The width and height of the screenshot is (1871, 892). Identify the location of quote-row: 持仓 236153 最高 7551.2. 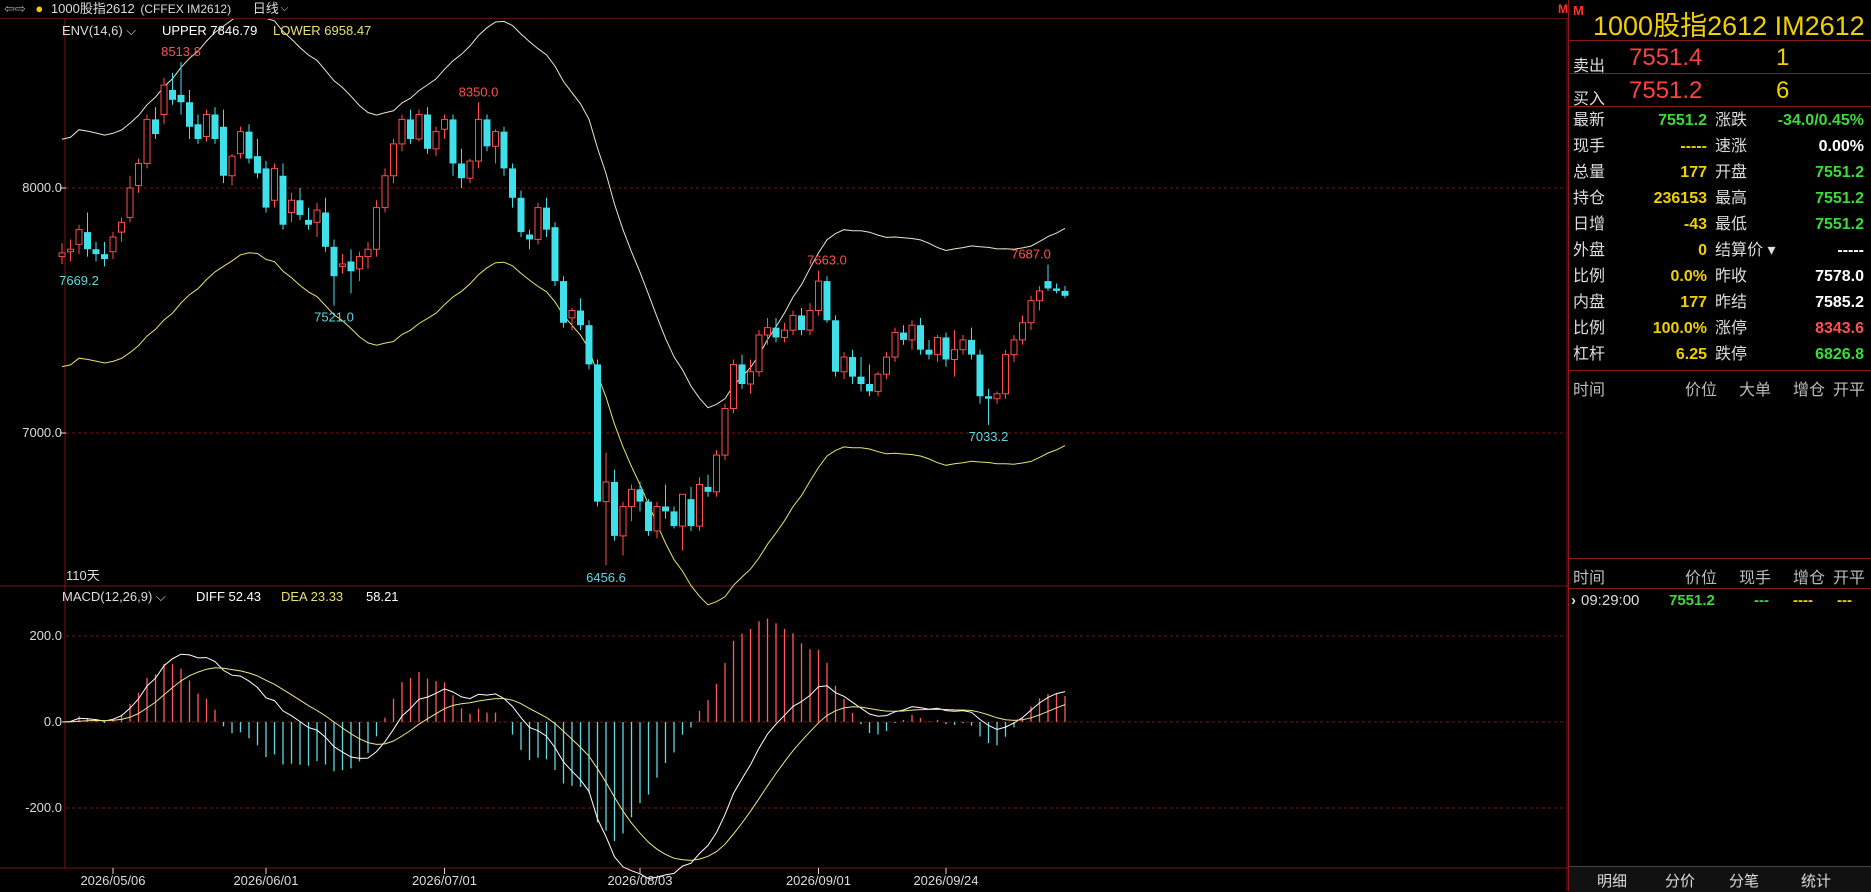
(1720, 199).